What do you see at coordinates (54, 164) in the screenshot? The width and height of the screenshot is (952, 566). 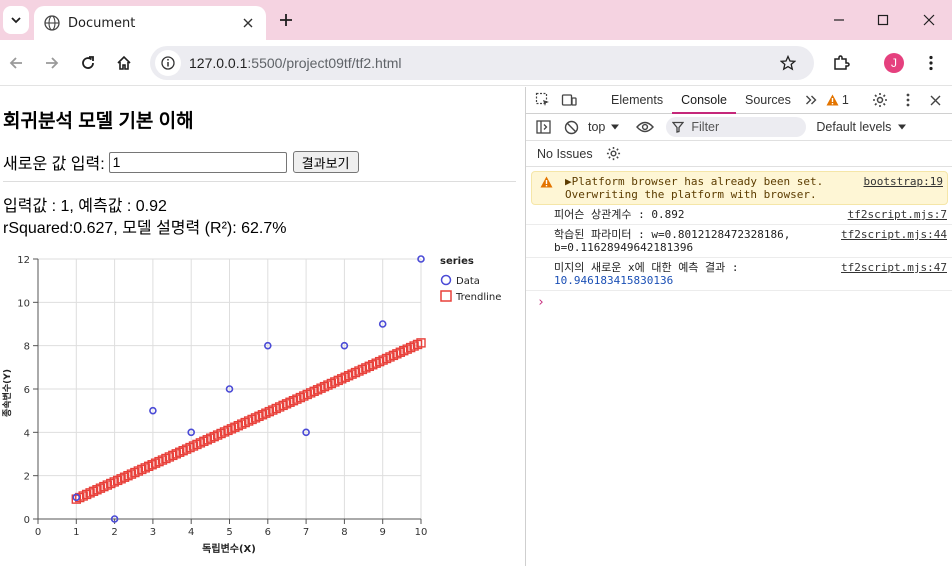 I see `input-label: 새로운 값 입력:` at bounding box center [54, 164].